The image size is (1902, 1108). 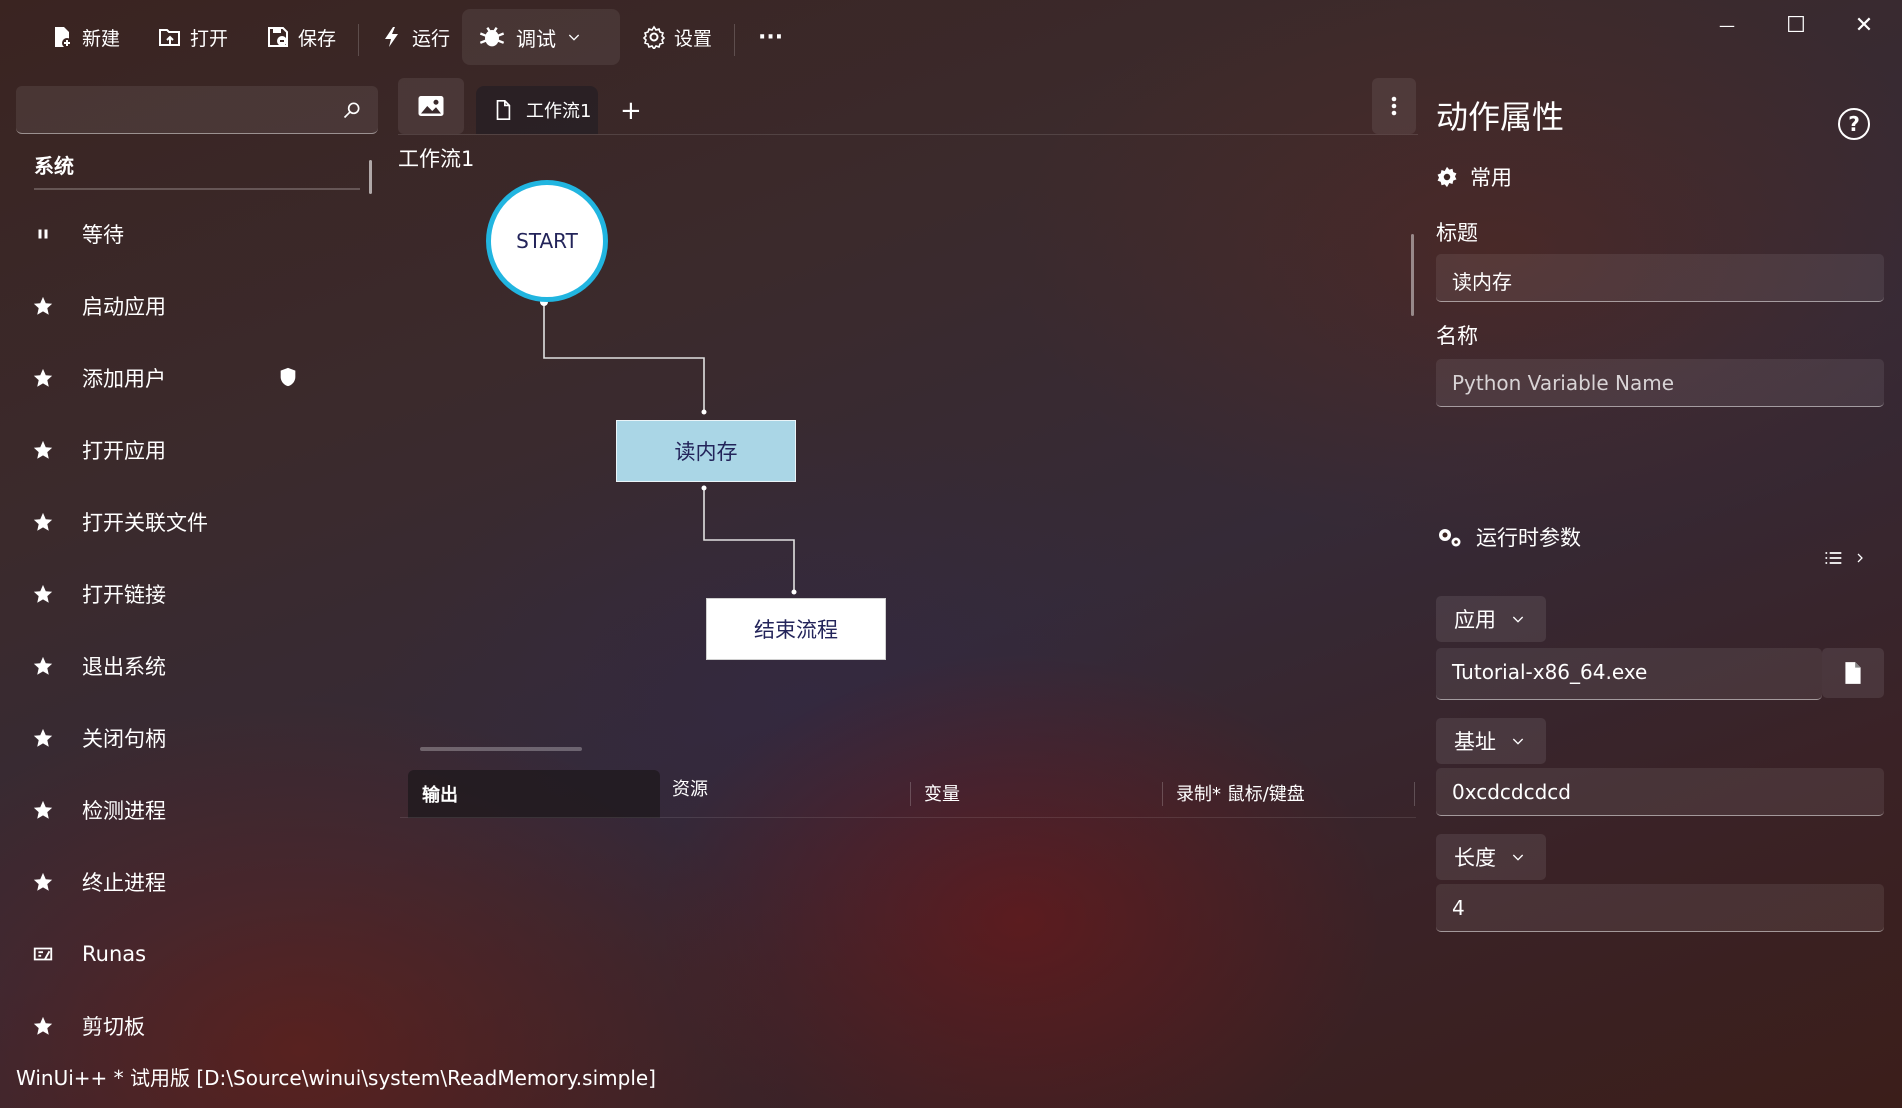 What do you see at coordinates (501, 749) in the screenshot?
I see `panel-splitter-handle` at bounding box center [501, 749].